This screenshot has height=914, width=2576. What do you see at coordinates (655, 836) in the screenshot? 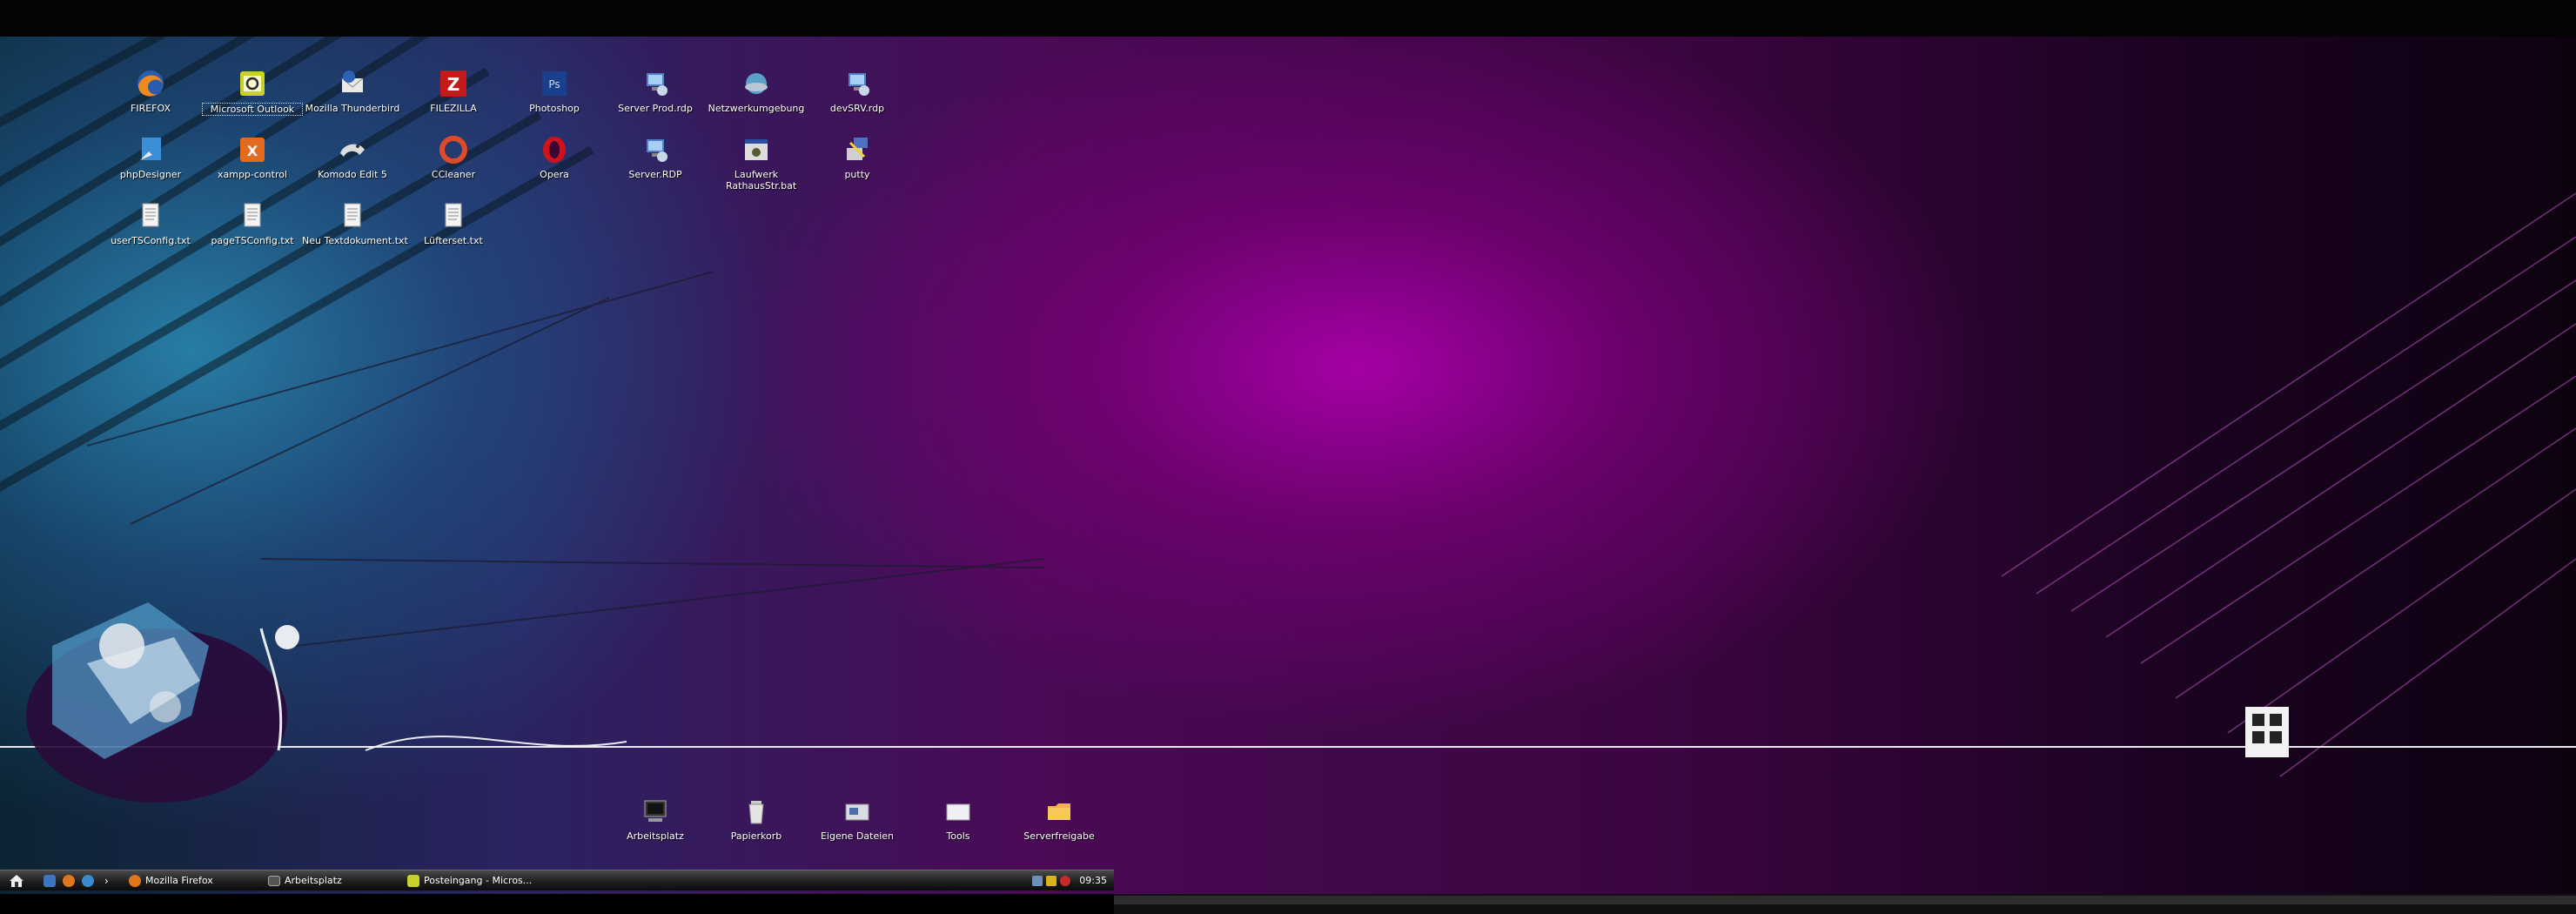
I see `desktop-icon-label: Arbeitsplatz` at bounding box center [655, 836].